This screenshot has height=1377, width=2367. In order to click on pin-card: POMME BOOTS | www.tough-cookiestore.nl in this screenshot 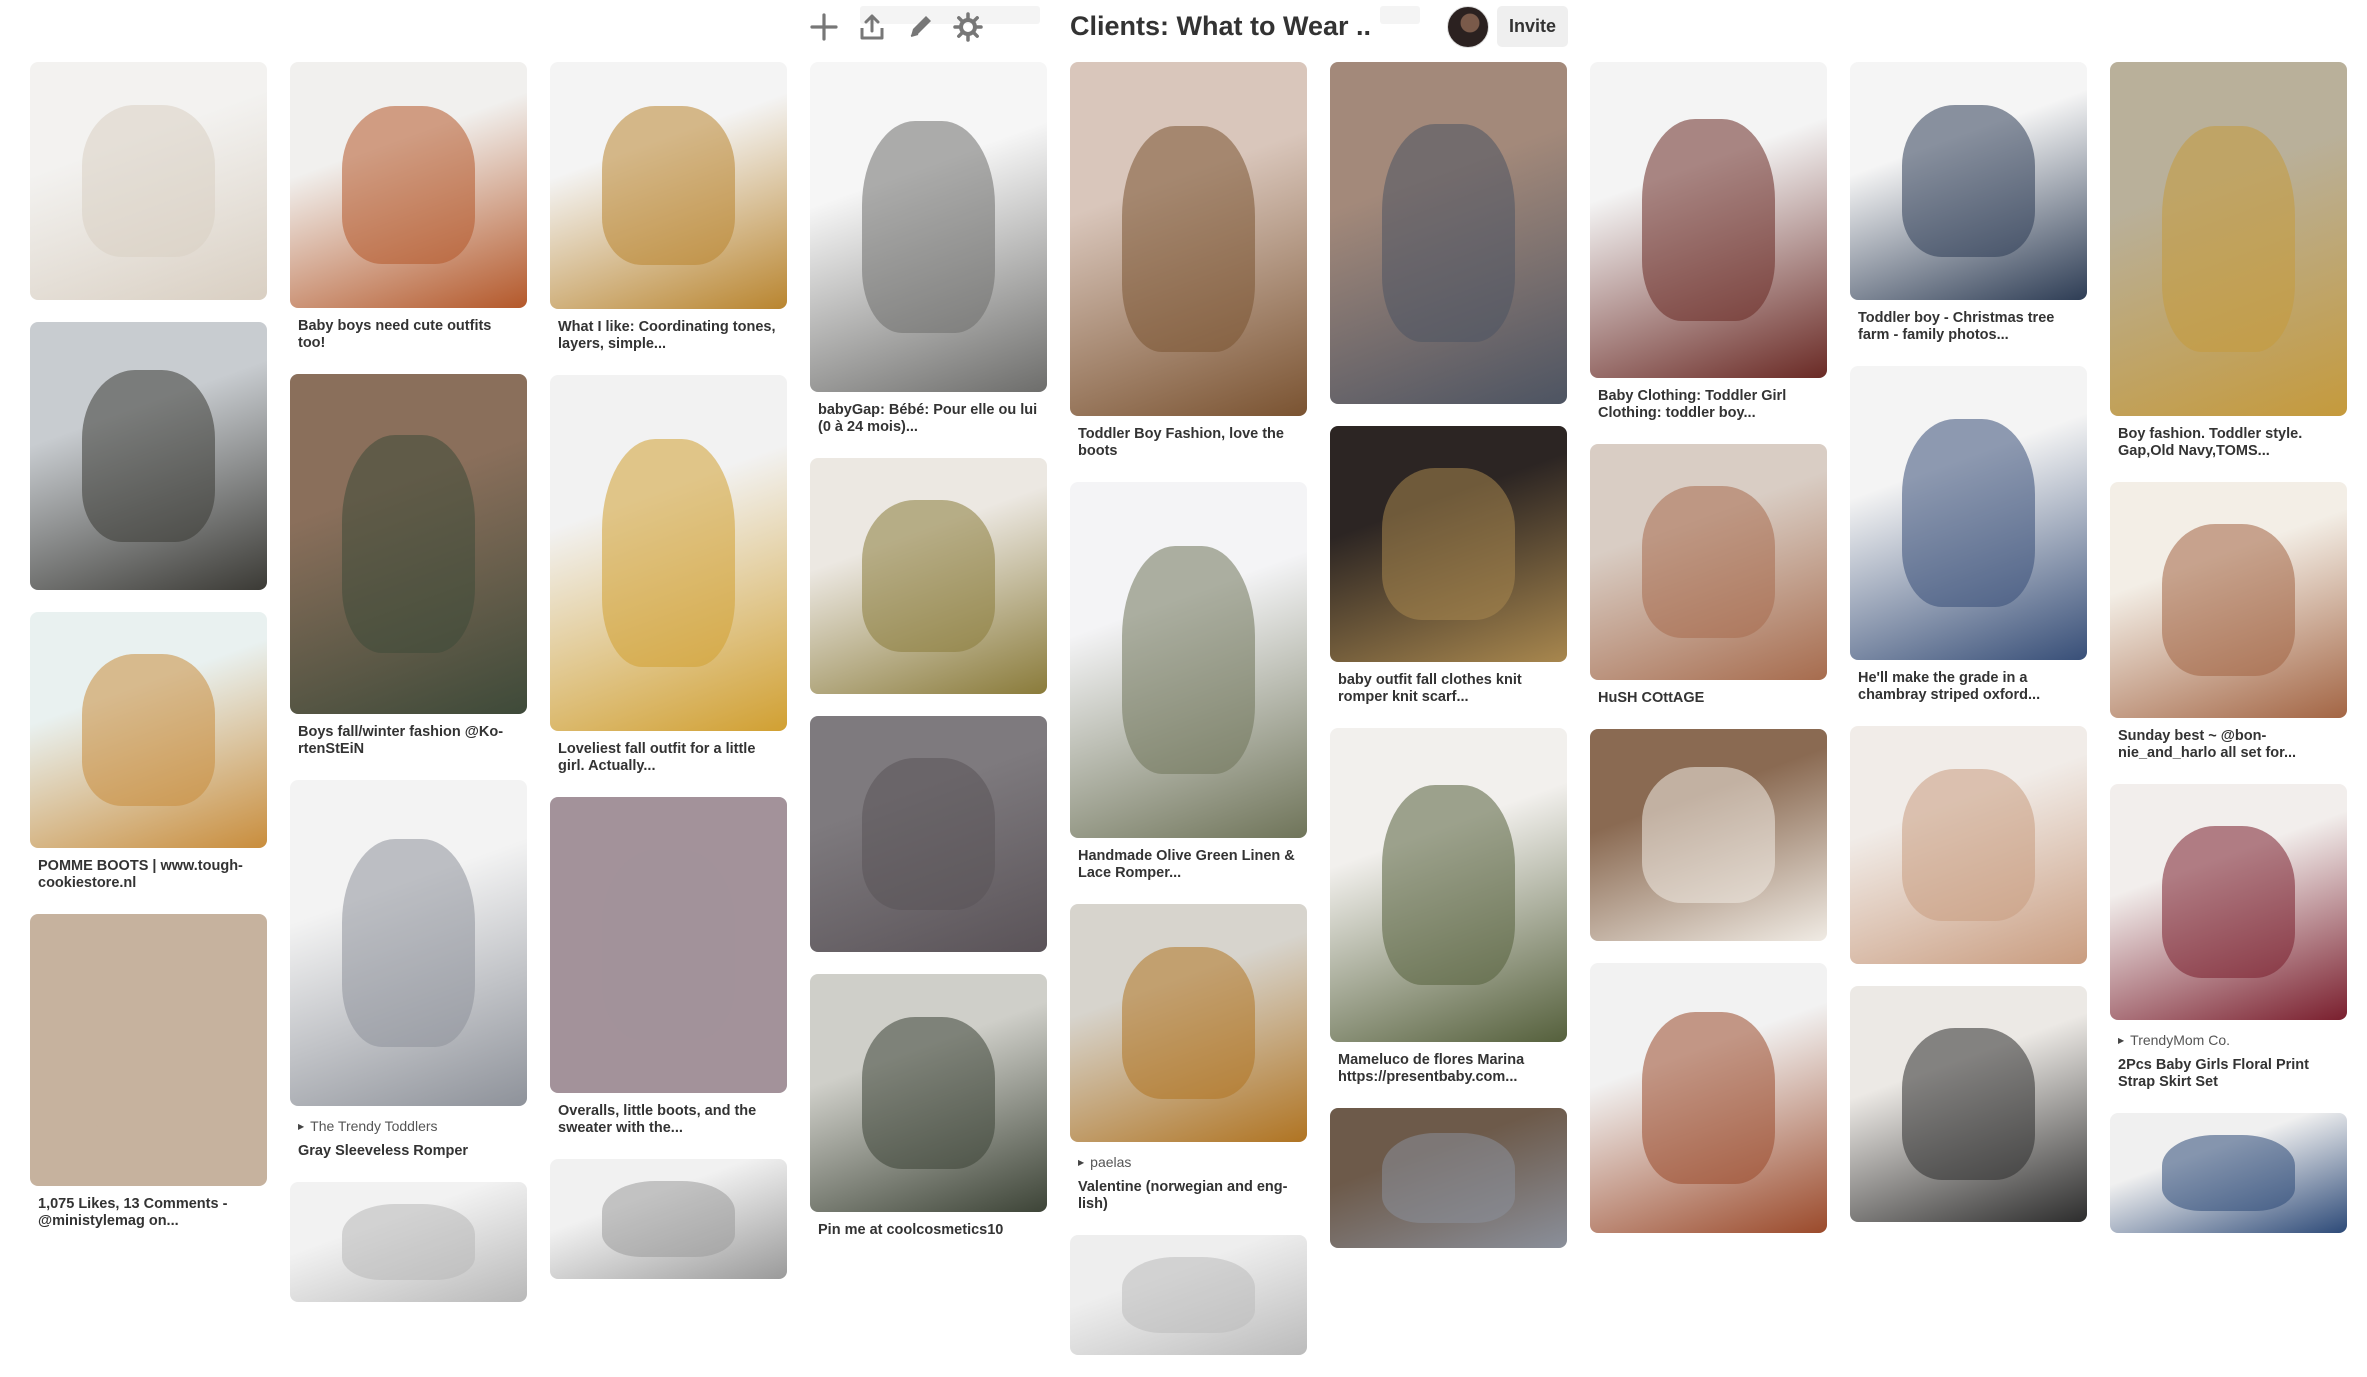, I will do `click(148, 752)`.